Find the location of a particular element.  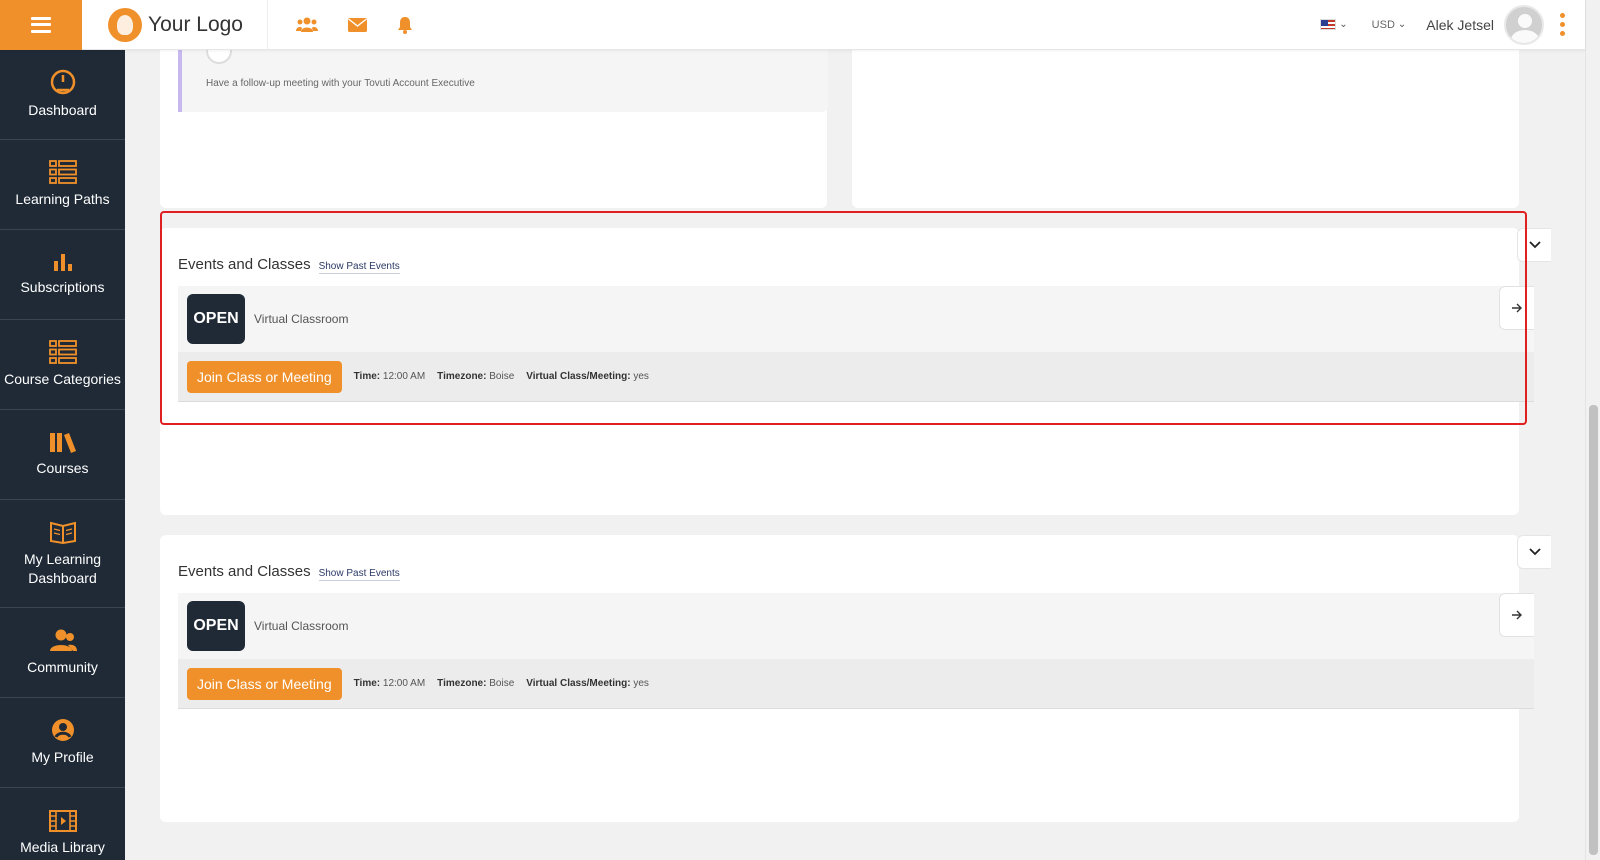

top-actions is located at coordinates (340, 25).